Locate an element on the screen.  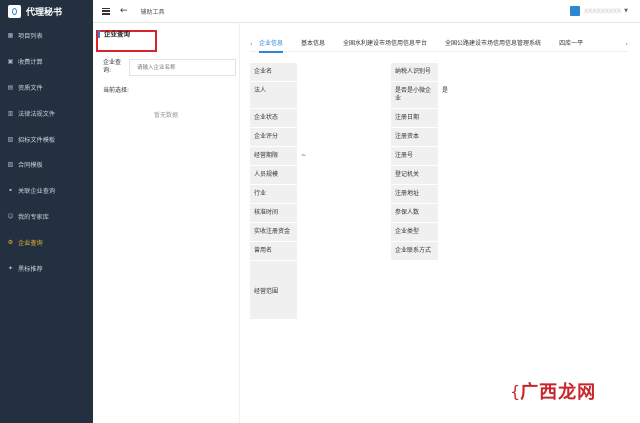
field-label: 参保人数 is located at coordinates (414, 213).